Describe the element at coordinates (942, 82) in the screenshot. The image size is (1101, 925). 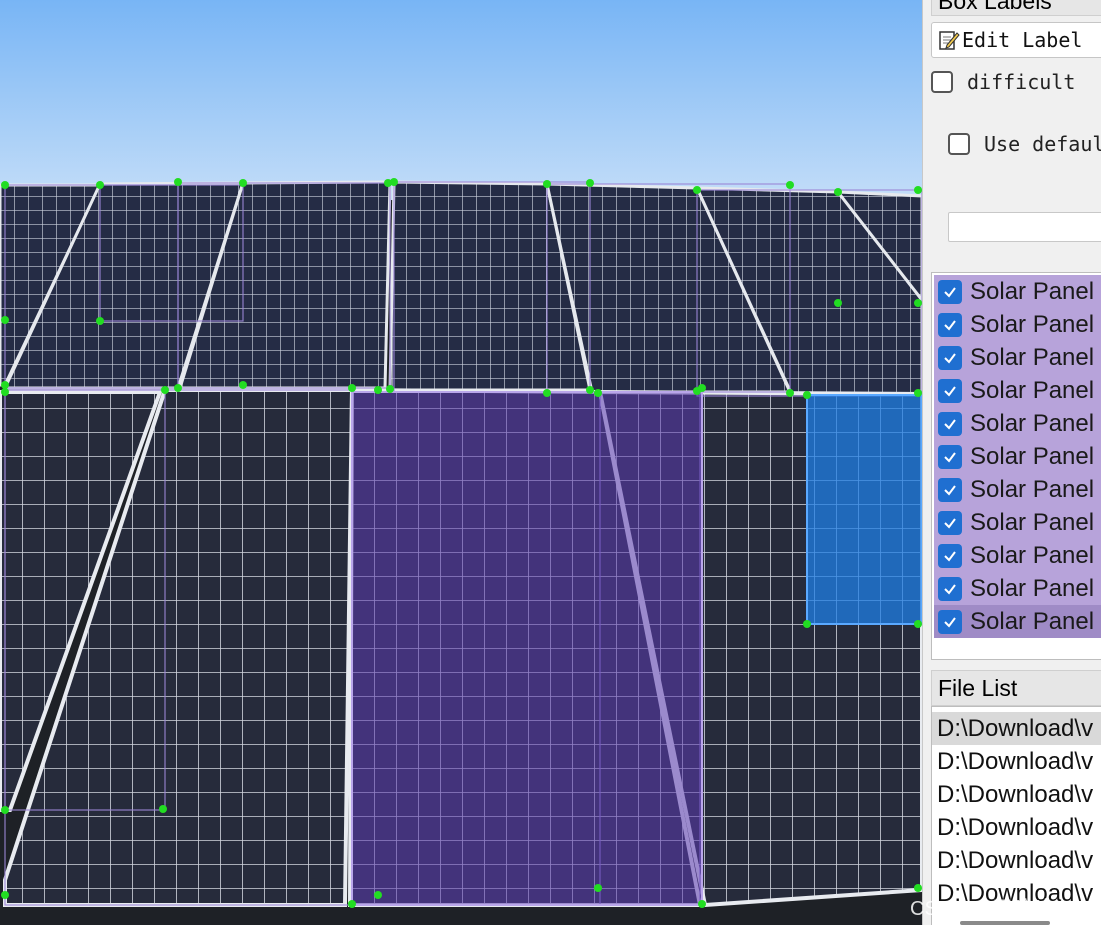
I see `difficult-checkbox` at that location.